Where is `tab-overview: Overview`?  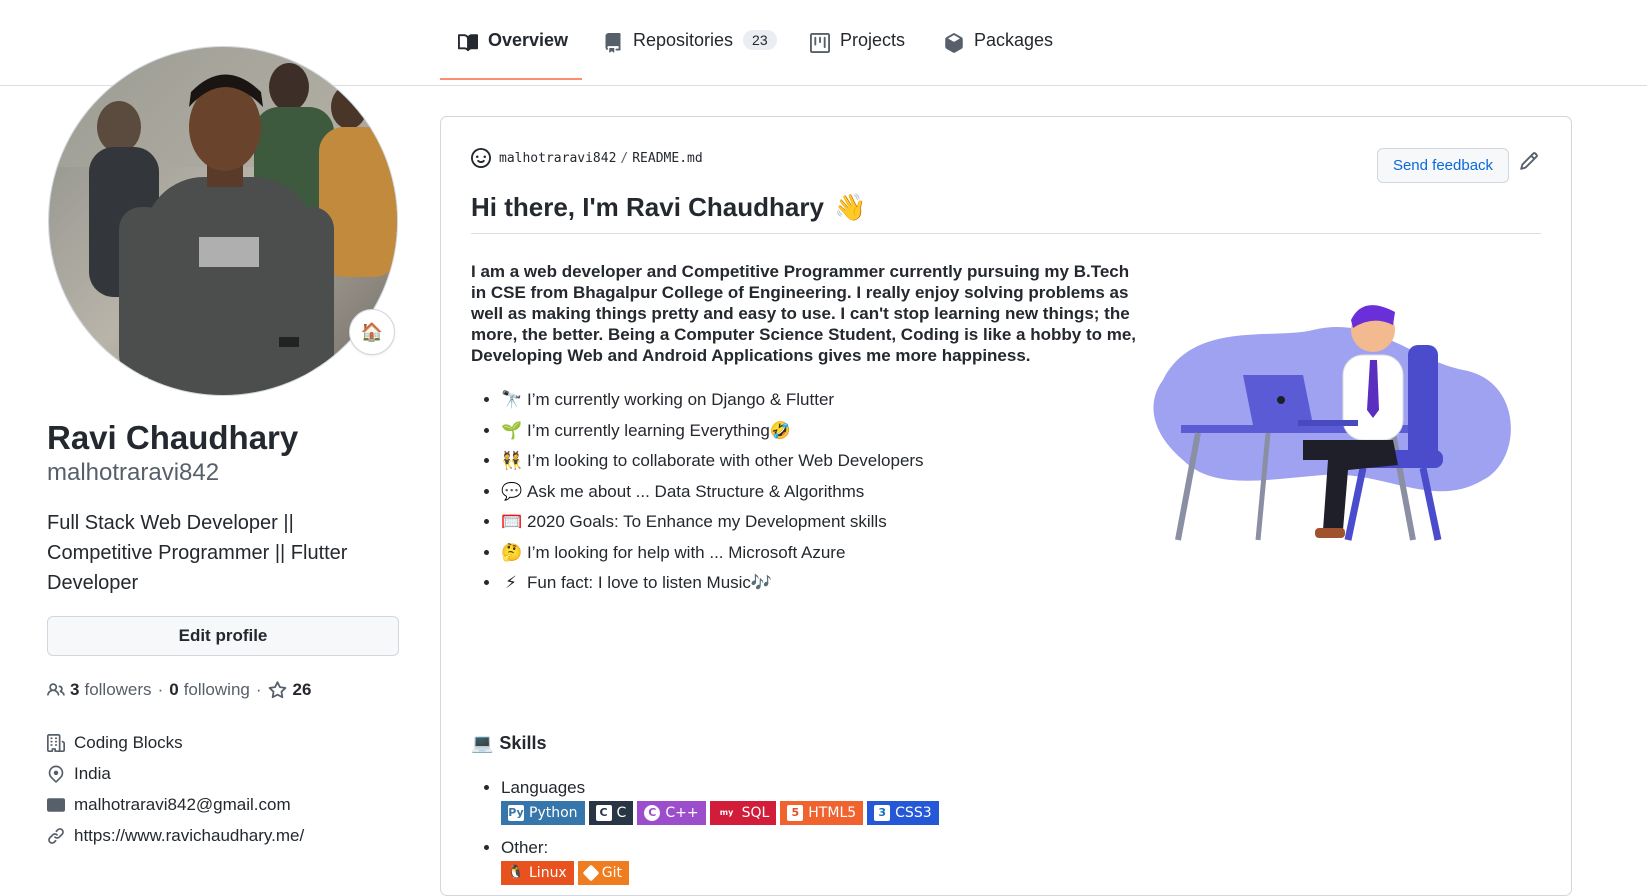 tab-overview: Overview is located at coordinates (511, 55).